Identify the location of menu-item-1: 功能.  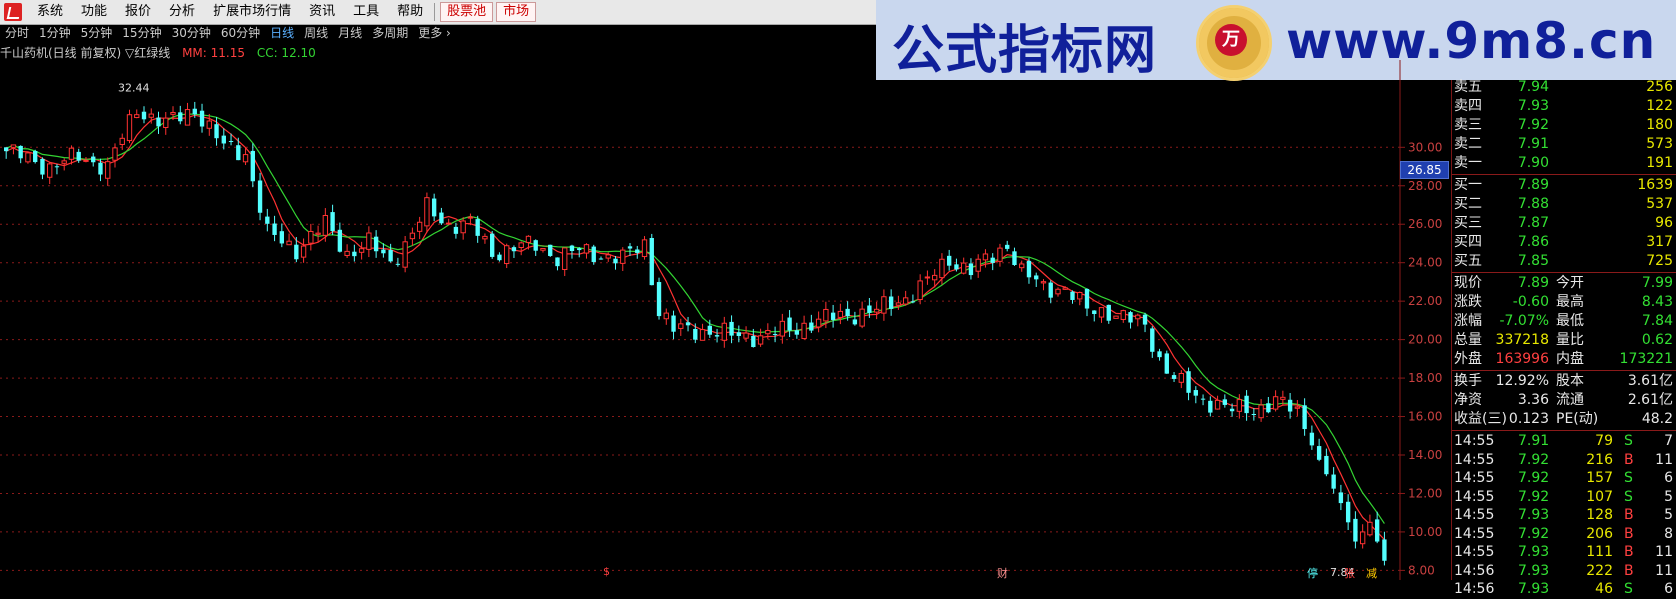
(94, 12).